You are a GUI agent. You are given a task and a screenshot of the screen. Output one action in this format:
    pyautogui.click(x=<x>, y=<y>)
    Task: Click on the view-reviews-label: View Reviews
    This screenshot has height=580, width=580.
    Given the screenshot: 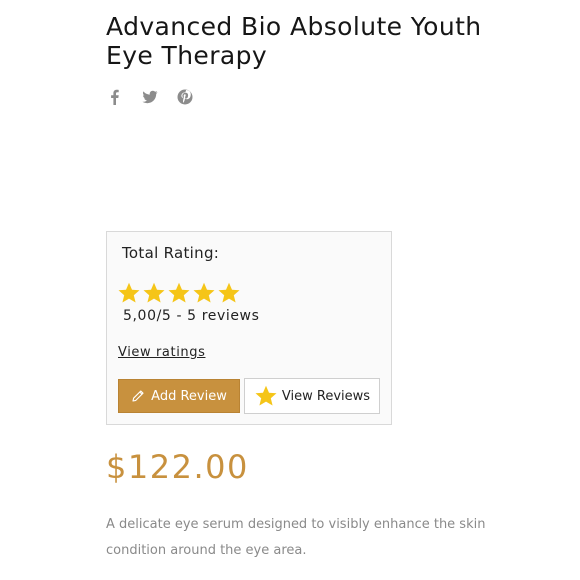 What is the action you would take?
    pyautogui.click(x=326, y=396)
    